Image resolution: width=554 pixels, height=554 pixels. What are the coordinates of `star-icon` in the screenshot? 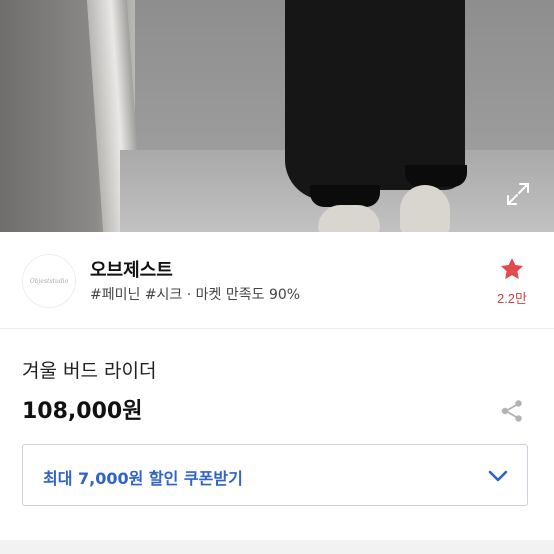 It's located at (512, 268).